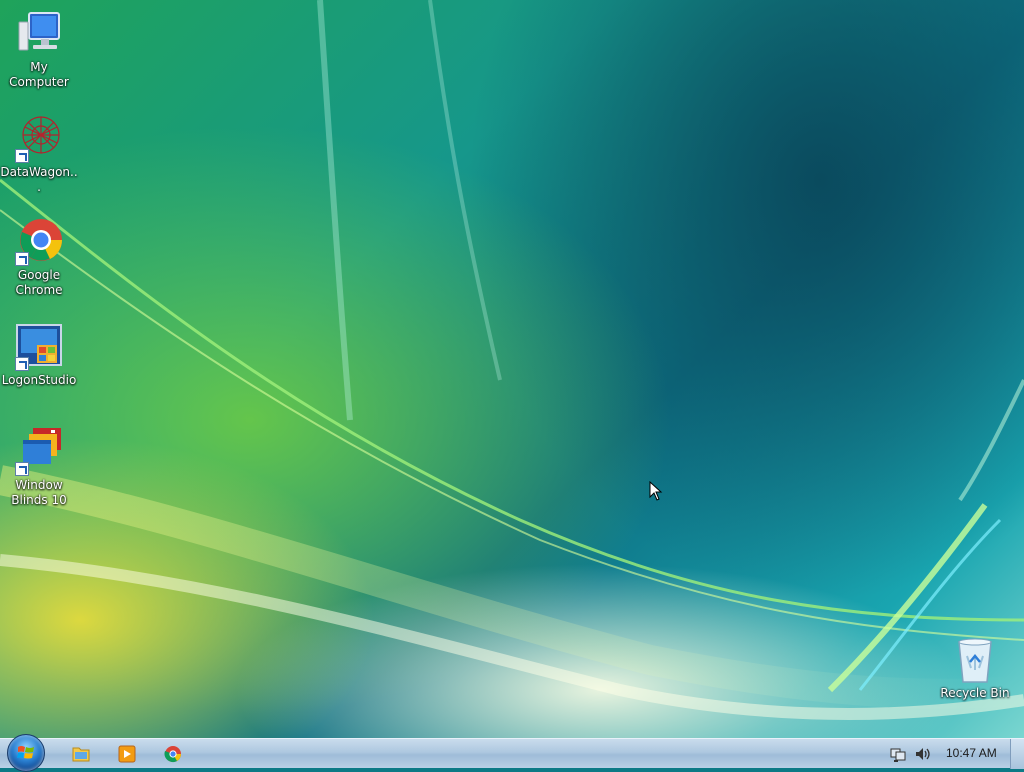 The image size is (1024, 772). I want to click on desktop-icon-logonstudio: LogonStudio, so click(39, 355).